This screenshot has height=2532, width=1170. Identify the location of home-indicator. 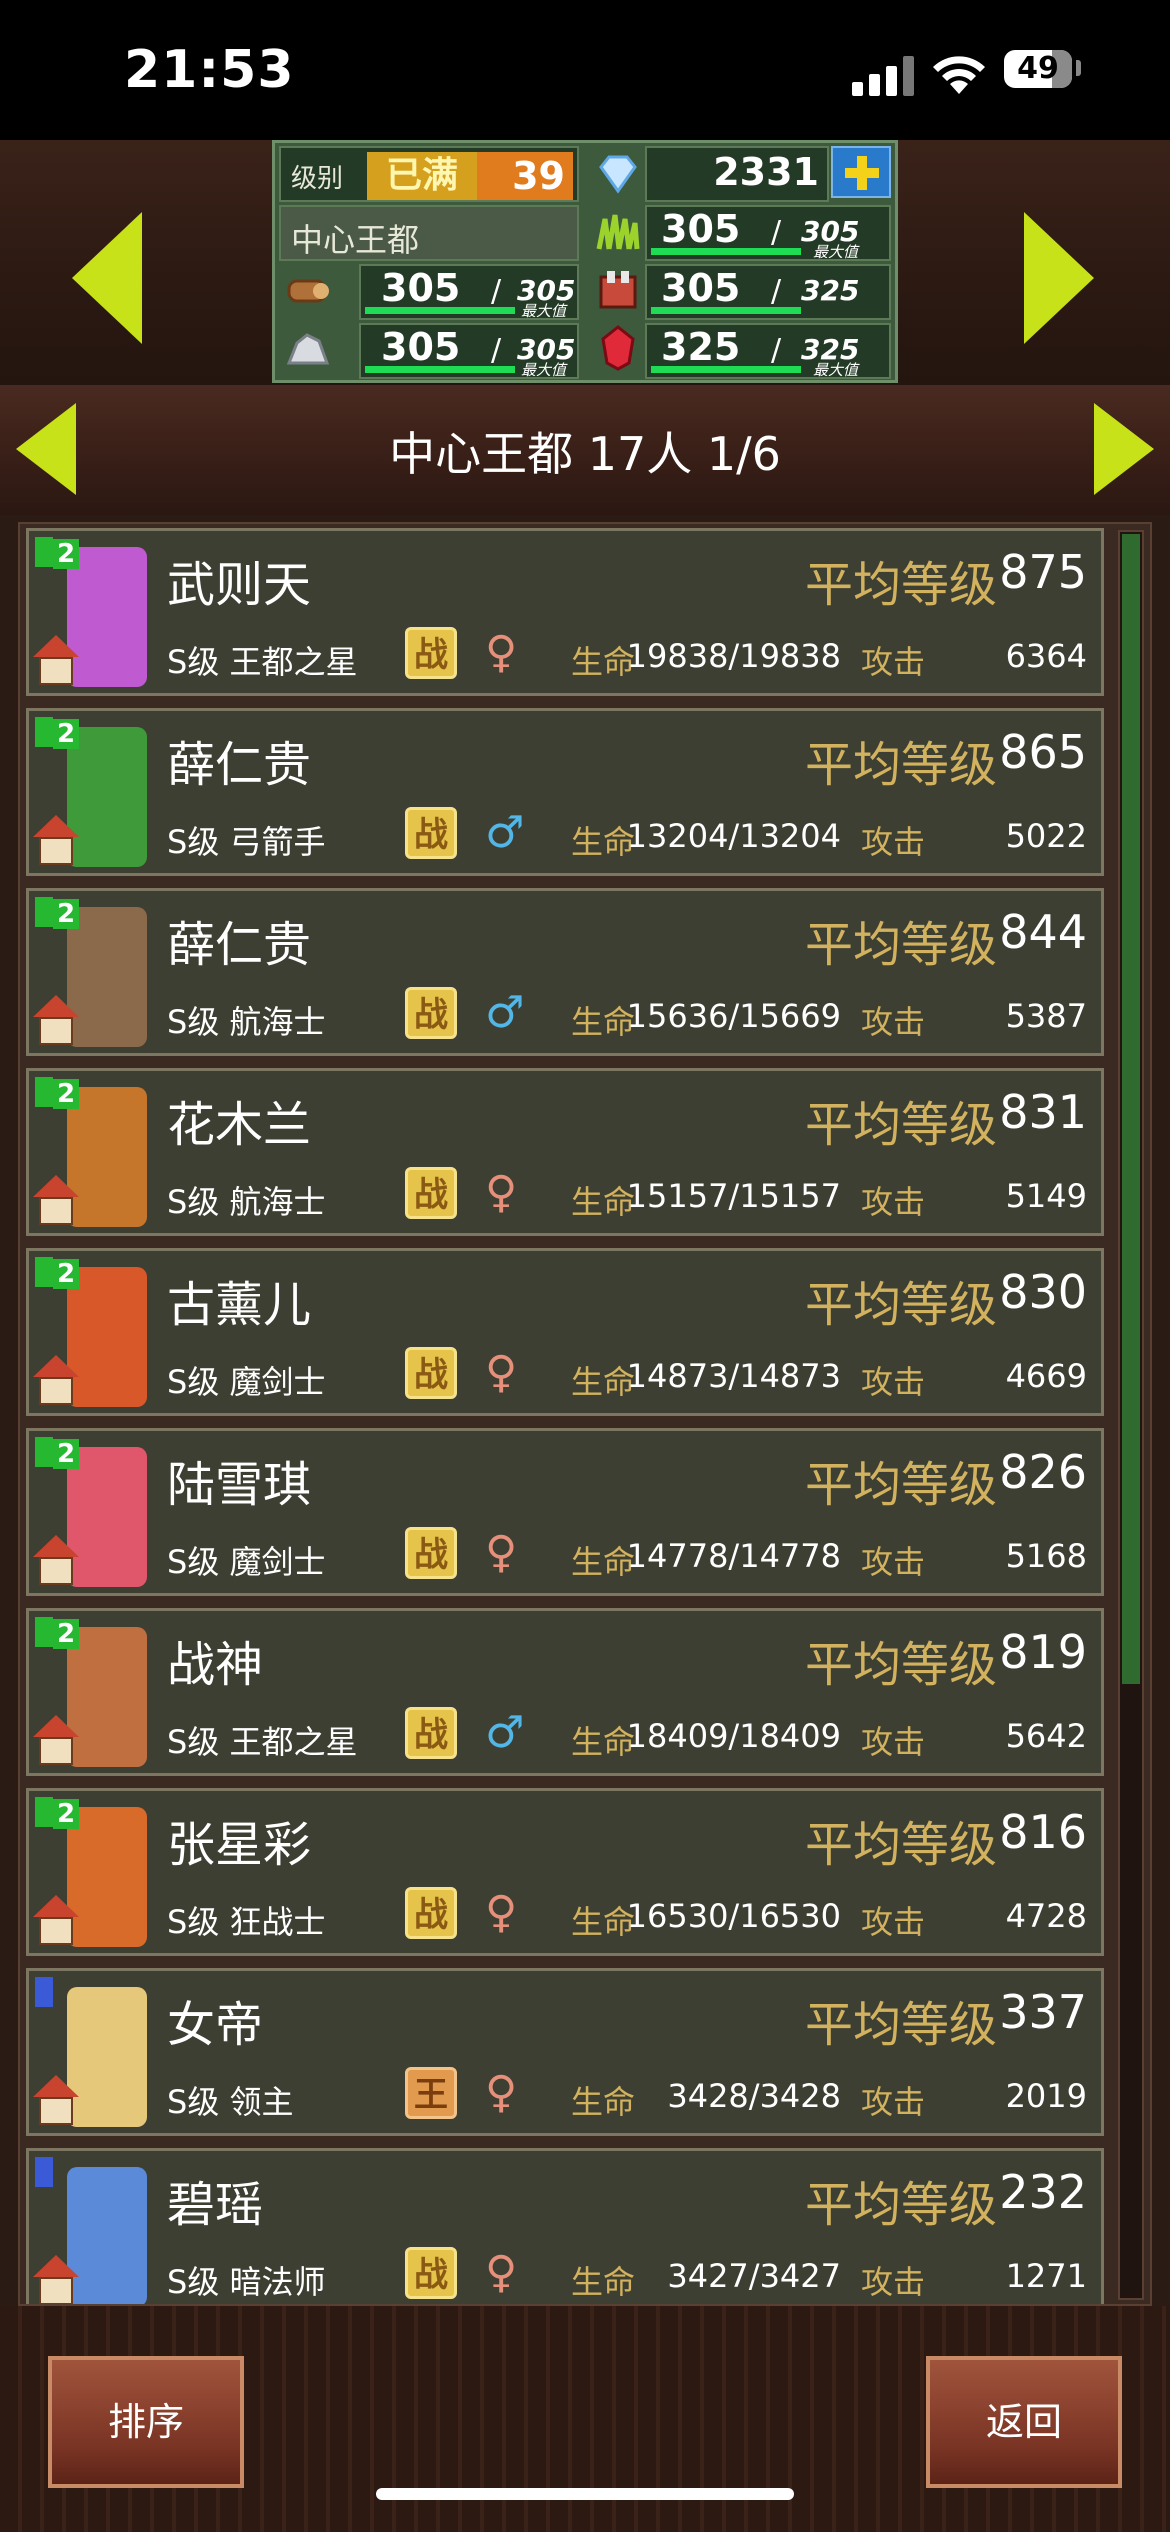
(585, 2494).